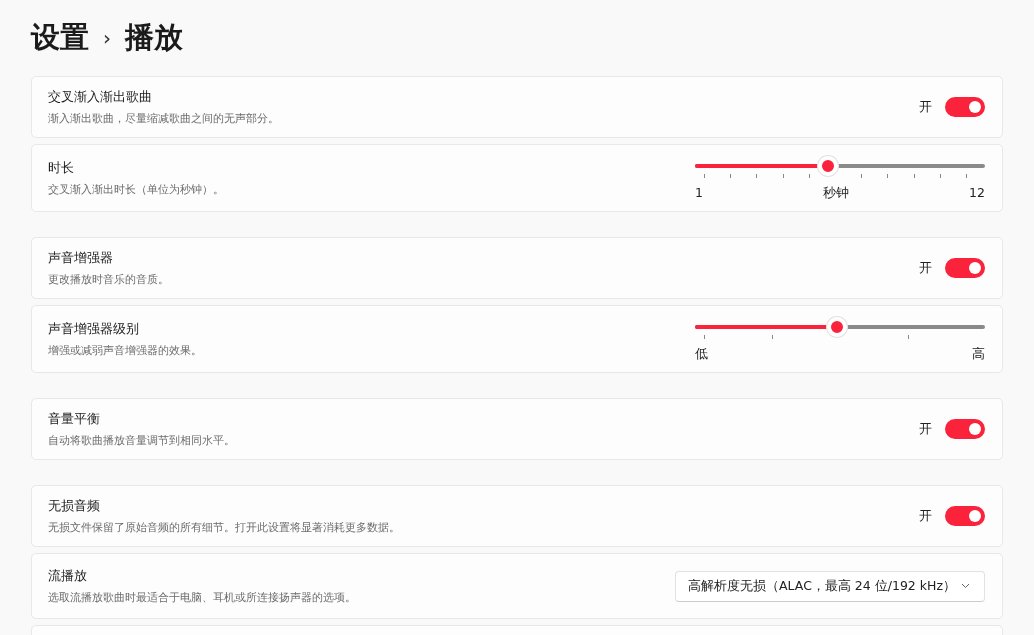  Describe the element at coordinates (136, 189) in the screenshot. I see `setting-description: 交叉渐入渐出时长（单位为秒钟）。` at that location.